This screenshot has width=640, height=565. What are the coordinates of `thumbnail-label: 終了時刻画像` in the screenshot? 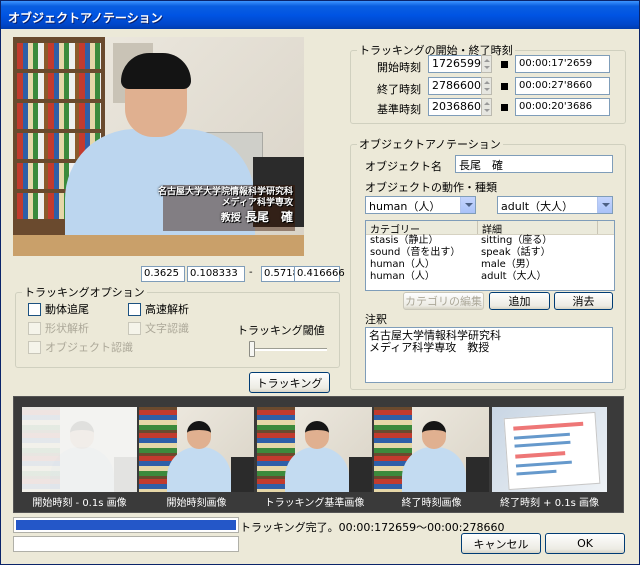 It's located at (431, 503).